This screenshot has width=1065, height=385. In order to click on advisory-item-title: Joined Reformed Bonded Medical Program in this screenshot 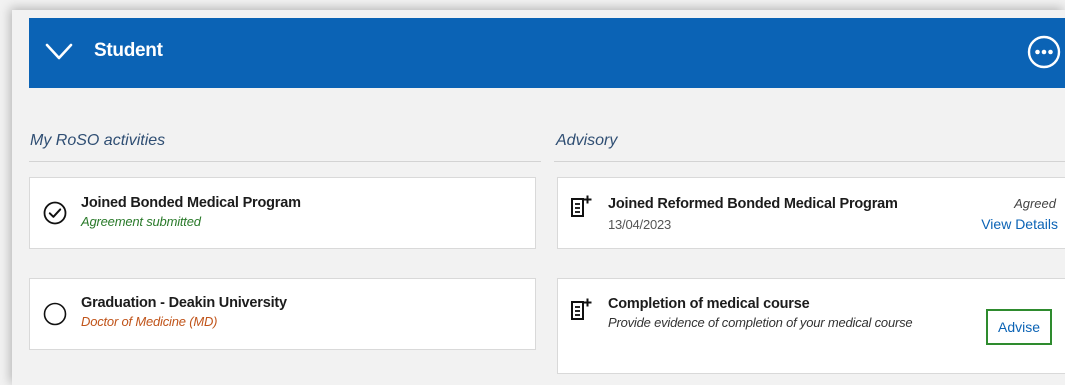, I will do `click(753, 204)`.